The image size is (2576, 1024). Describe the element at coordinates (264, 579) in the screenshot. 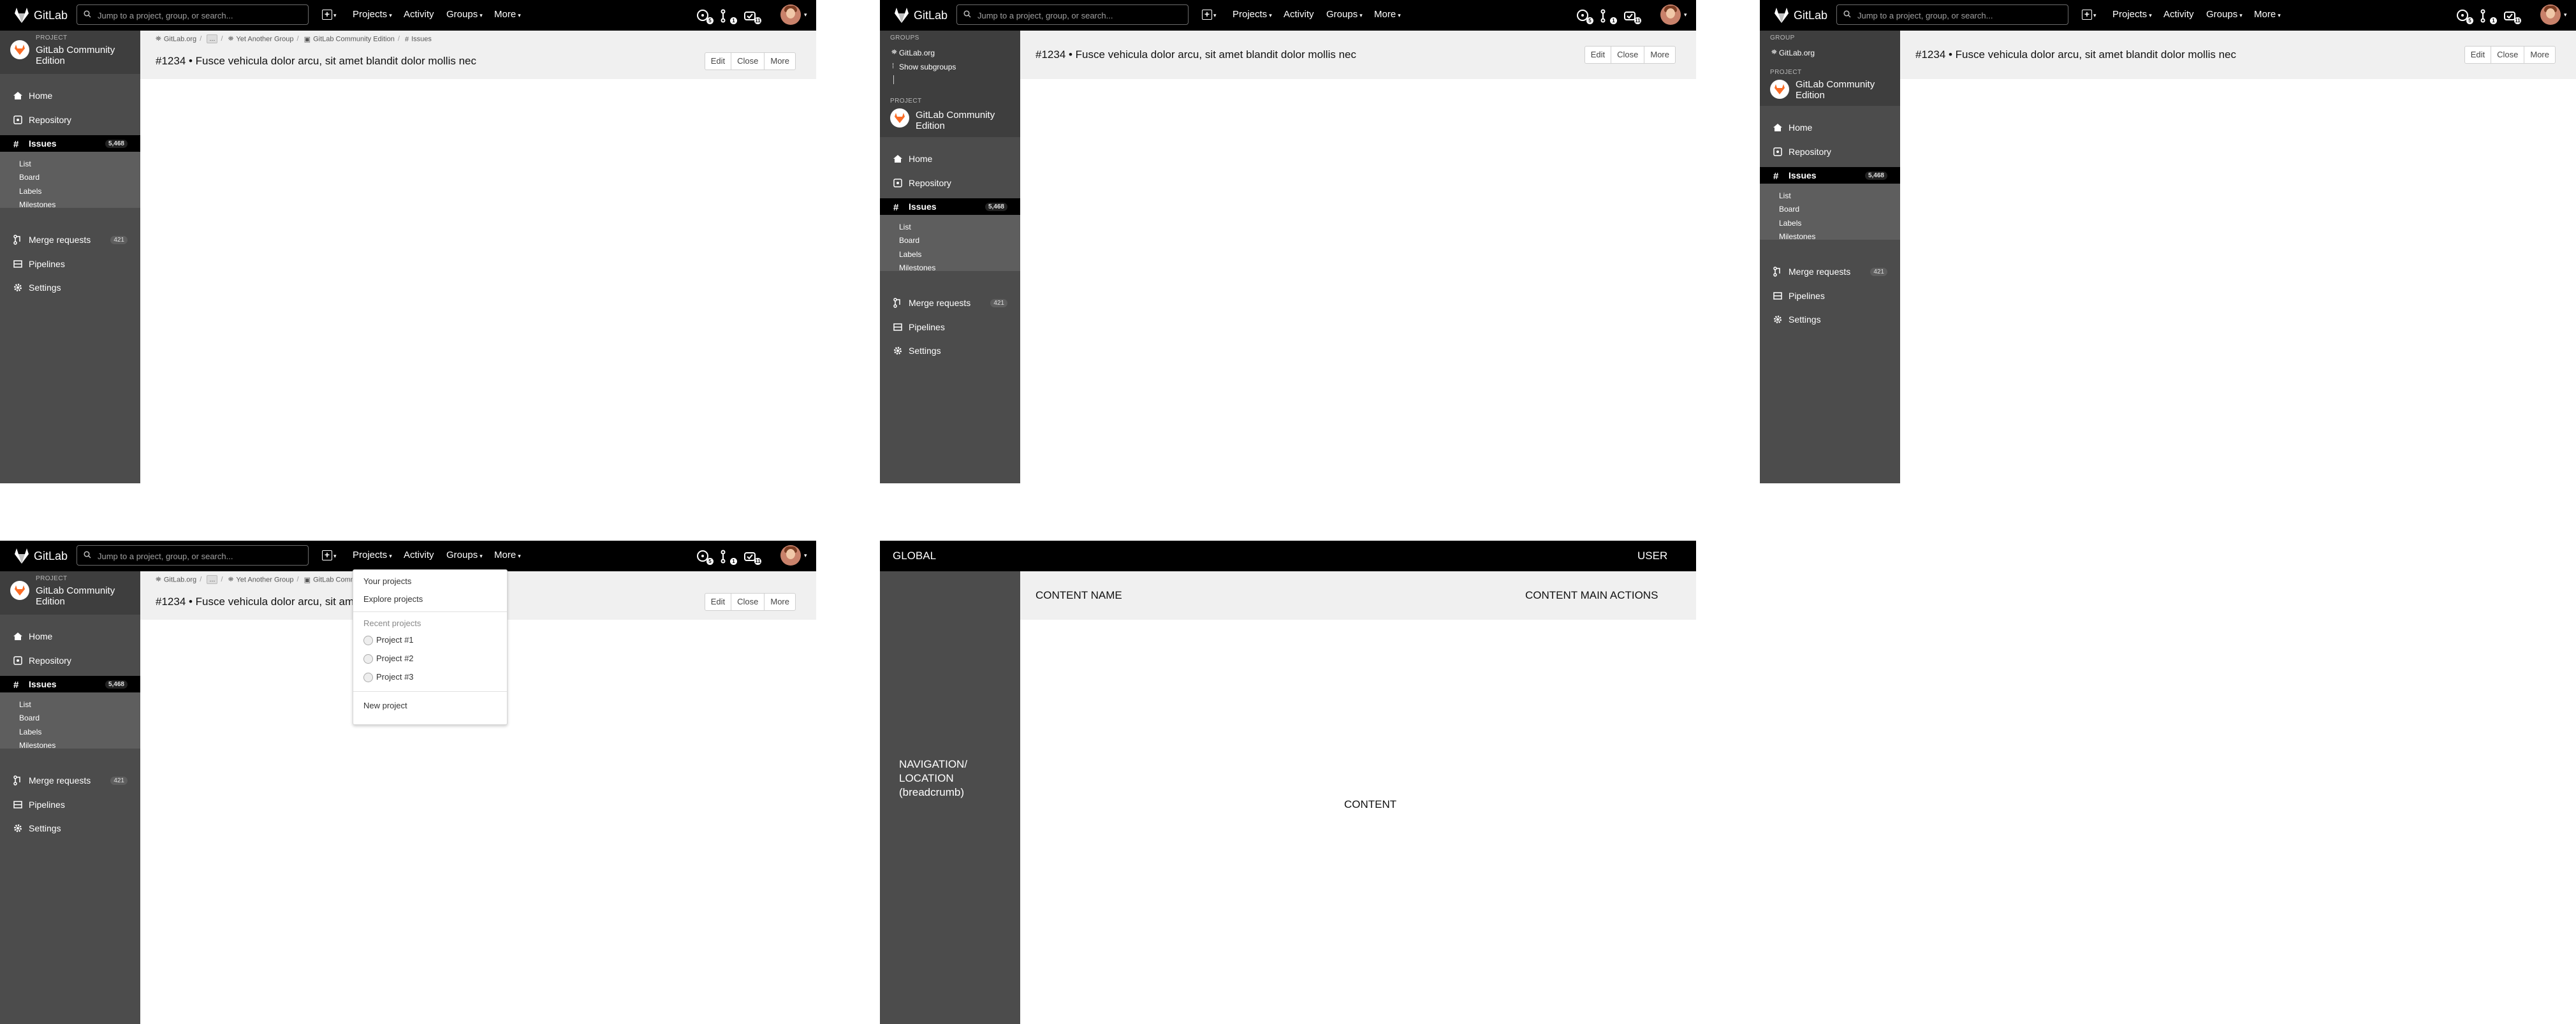

I see `breadcrumb-group: Yet Another Group` at that location.